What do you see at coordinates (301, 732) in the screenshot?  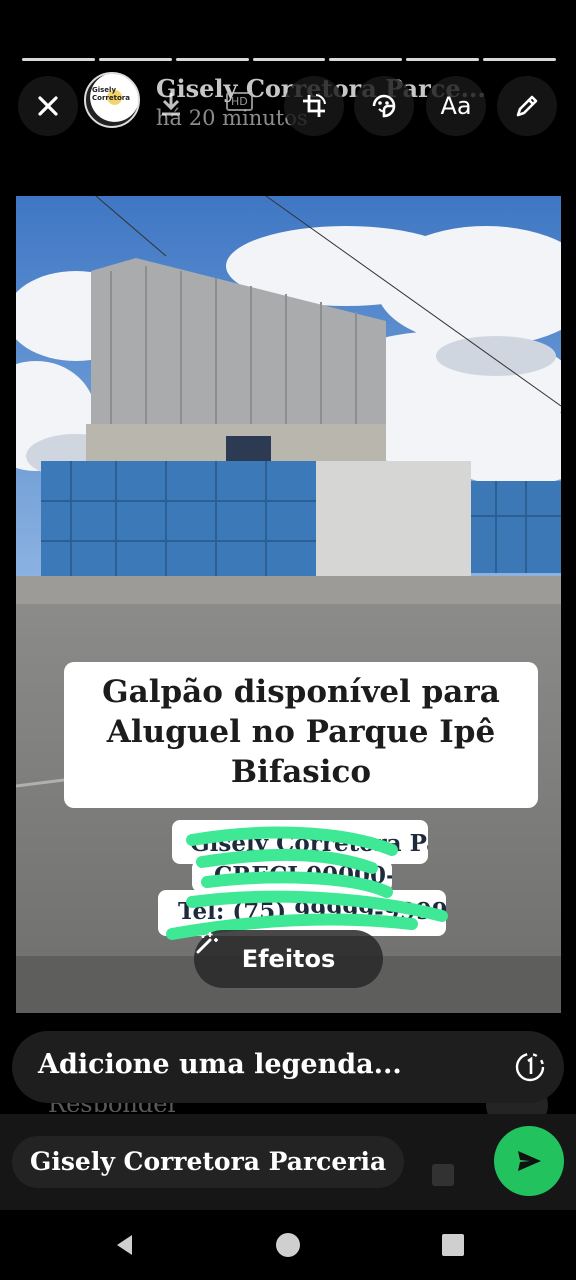 I see `title-line: Aluguel no Parque Ipê` at bounding box center [301, 732].